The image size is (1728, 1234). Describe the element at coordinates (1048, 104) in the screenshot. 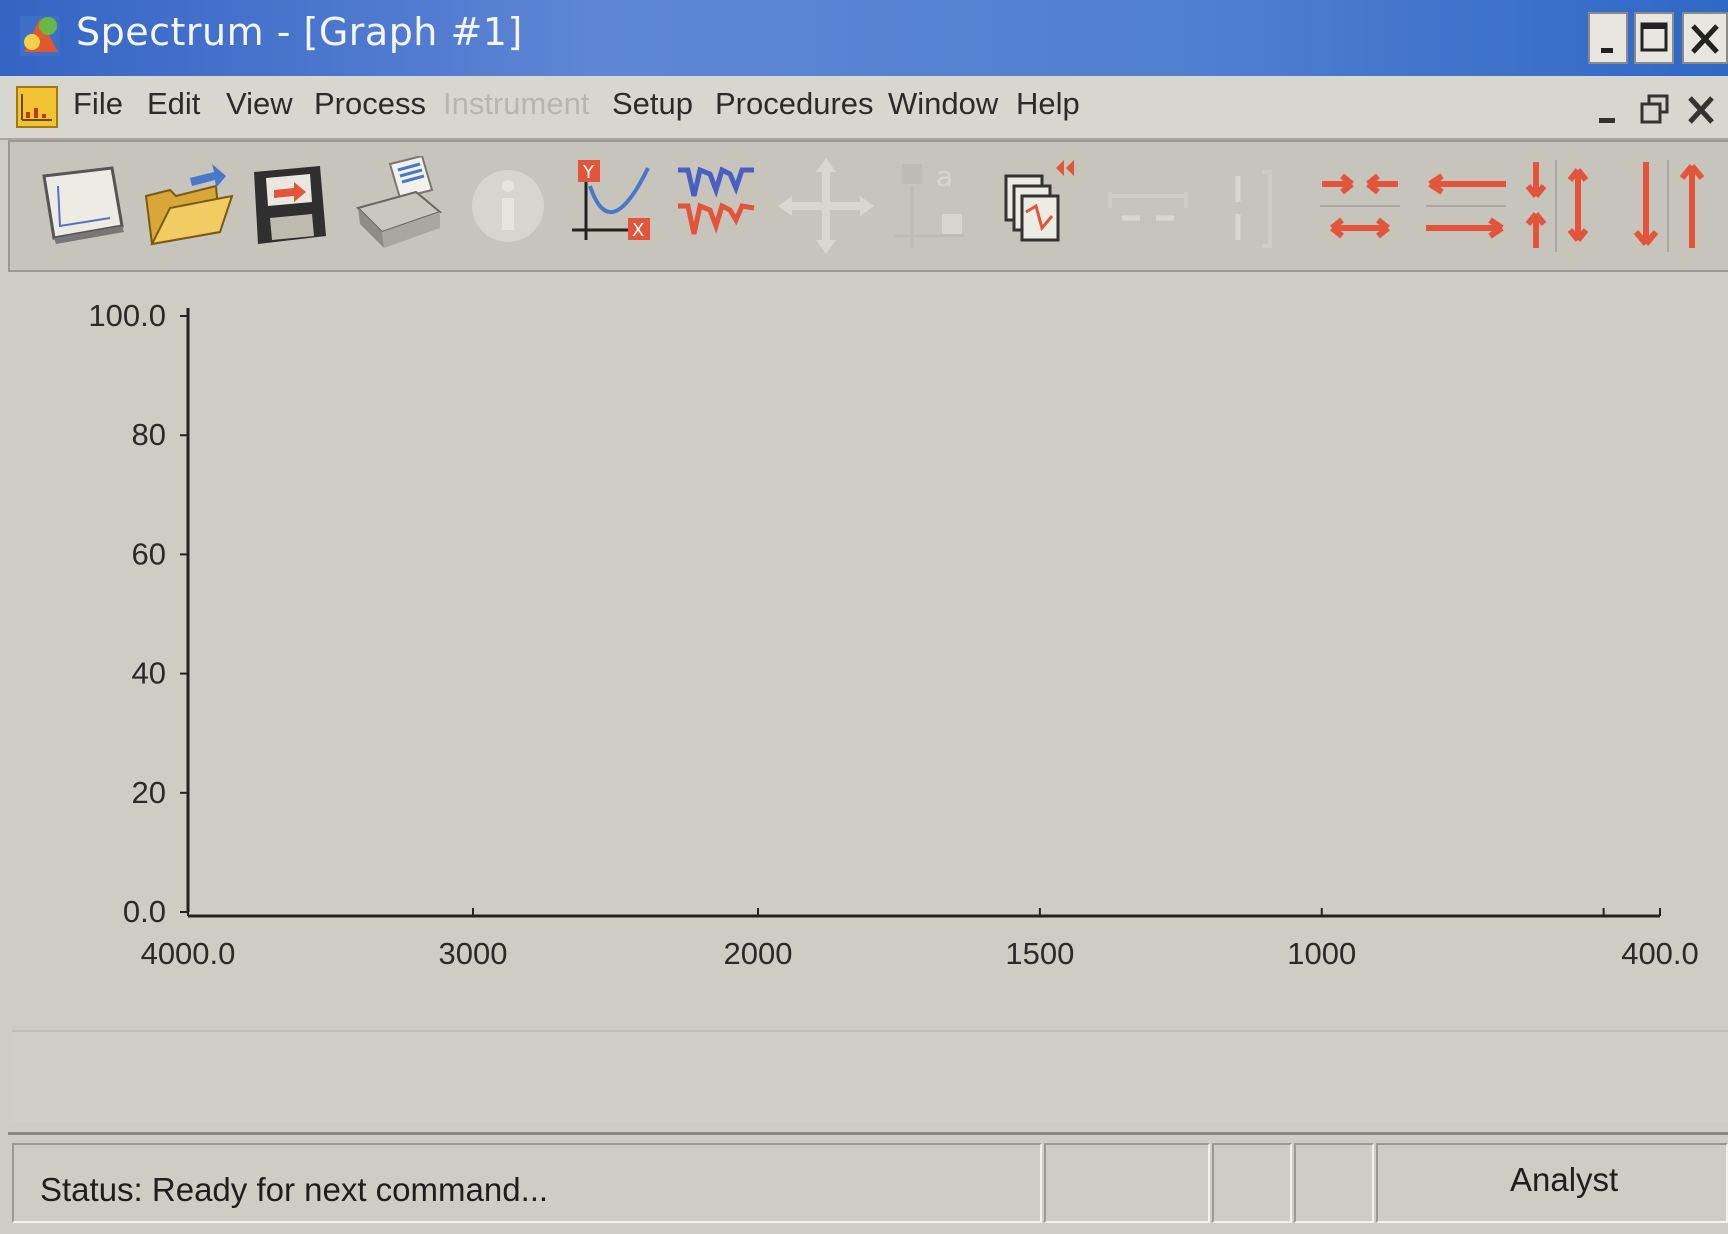

I see `menu-help: Help` at that location.